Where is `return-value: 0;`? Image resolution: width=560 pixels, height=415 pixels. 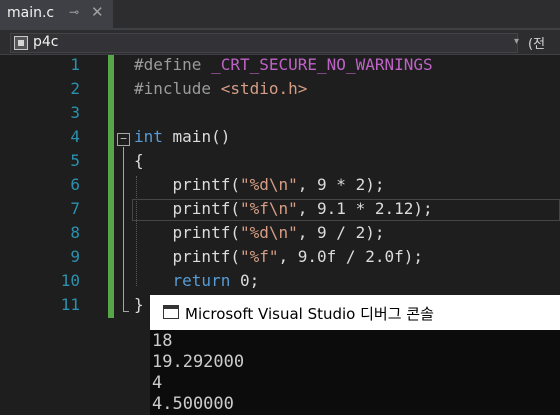
return-value: 0; is located at coordinates (245, 280).